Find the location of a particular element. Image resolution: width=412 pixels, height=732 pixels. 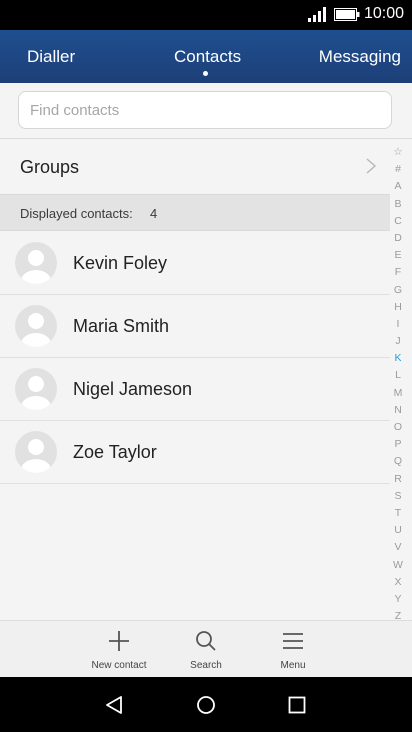

battery-icon is located at coordinates (347, 14).